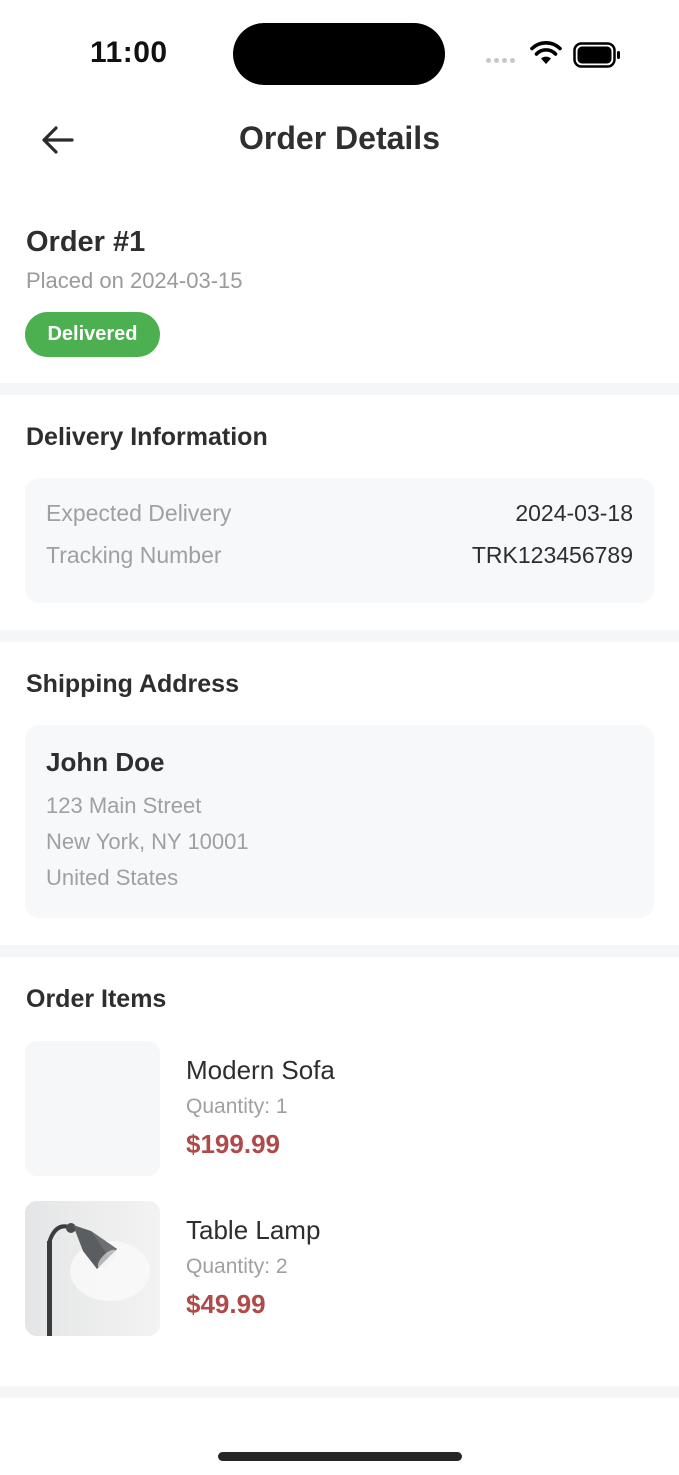 The width and height of the screenshot is (679, 1475). Describe the element at coordinates (339, 1268) in the screenshot. I see `order-item: Table Lamp Quantity: 2 $49.99` at that location.